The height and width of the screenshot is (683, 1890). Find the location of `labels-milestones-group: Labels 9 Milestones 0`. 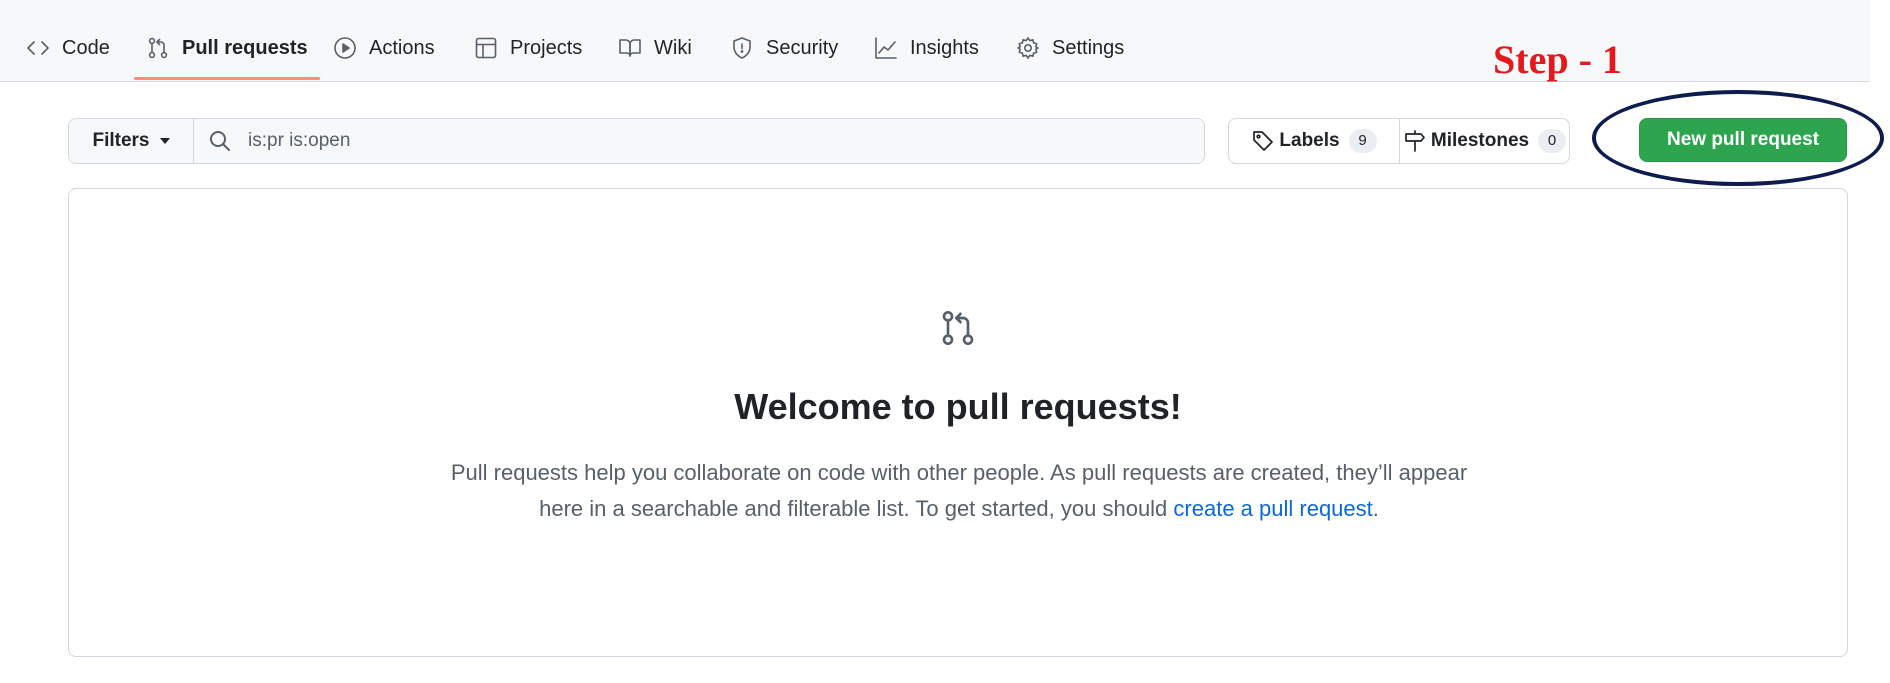

labels-milestones-group: Labels 9 Milestones 0 is located at coordinates (1399, 141).